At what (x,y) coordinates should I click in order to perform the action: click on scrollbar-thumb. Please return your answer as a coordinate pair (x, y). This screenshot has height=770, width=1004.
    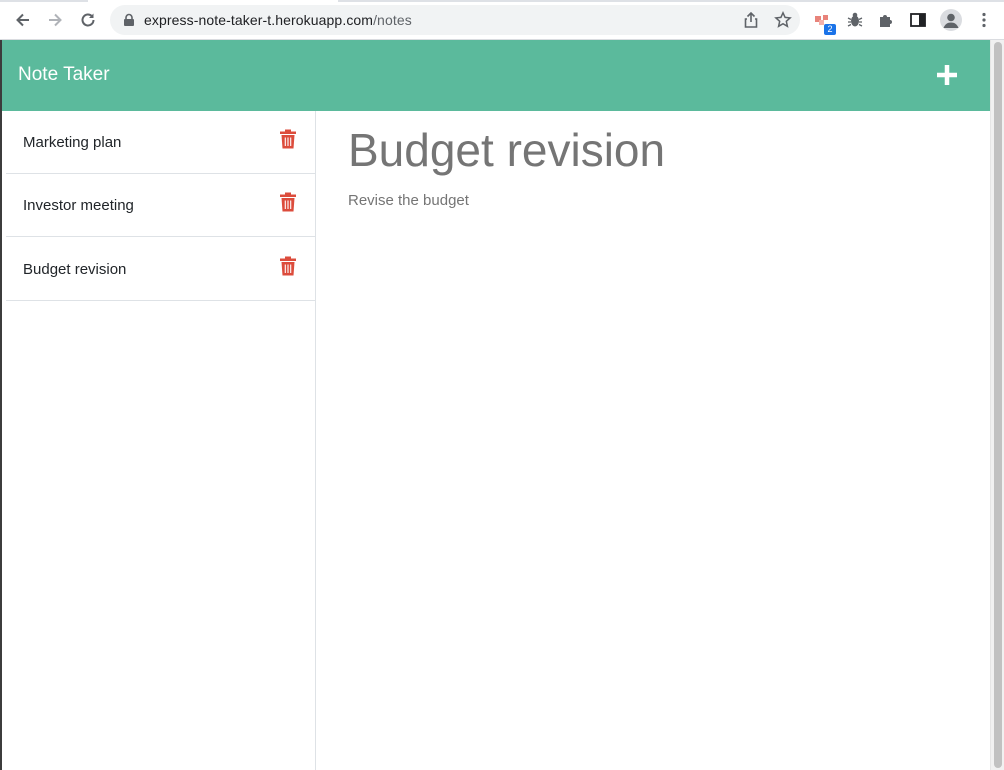
    Looking at the image, I should click on (998, 405).